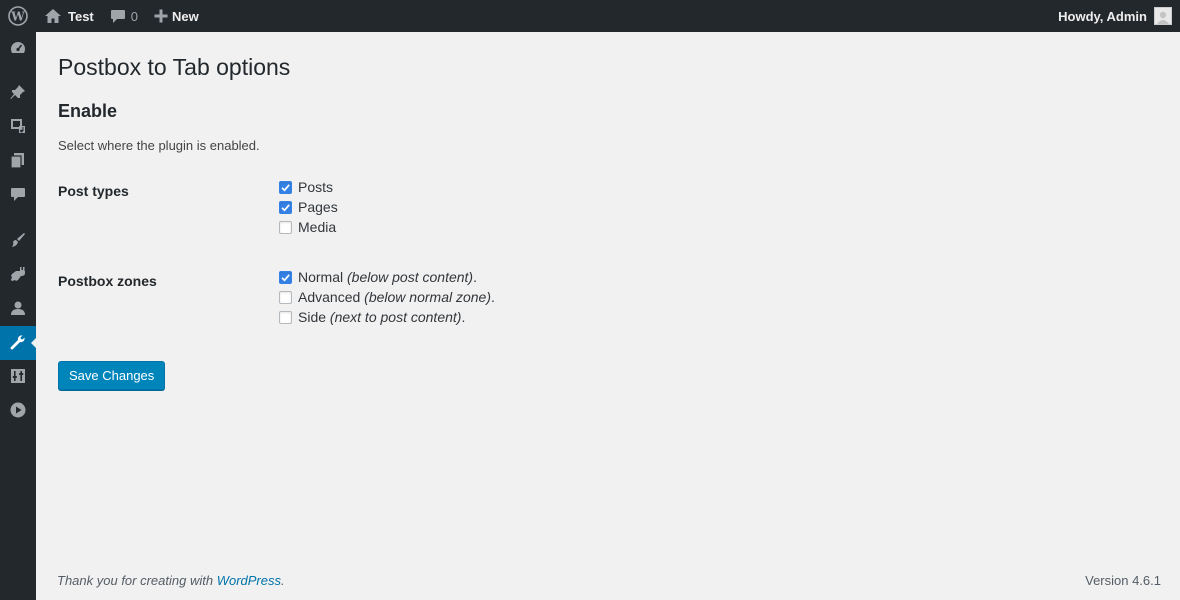 Image resolution: width=1180 pixels, height=600 pixels. What do you see at coordinates (107, 281) in the screenshot?
I see `postbox-zones-label: Postbox zones` at bounding box center [107, 281].